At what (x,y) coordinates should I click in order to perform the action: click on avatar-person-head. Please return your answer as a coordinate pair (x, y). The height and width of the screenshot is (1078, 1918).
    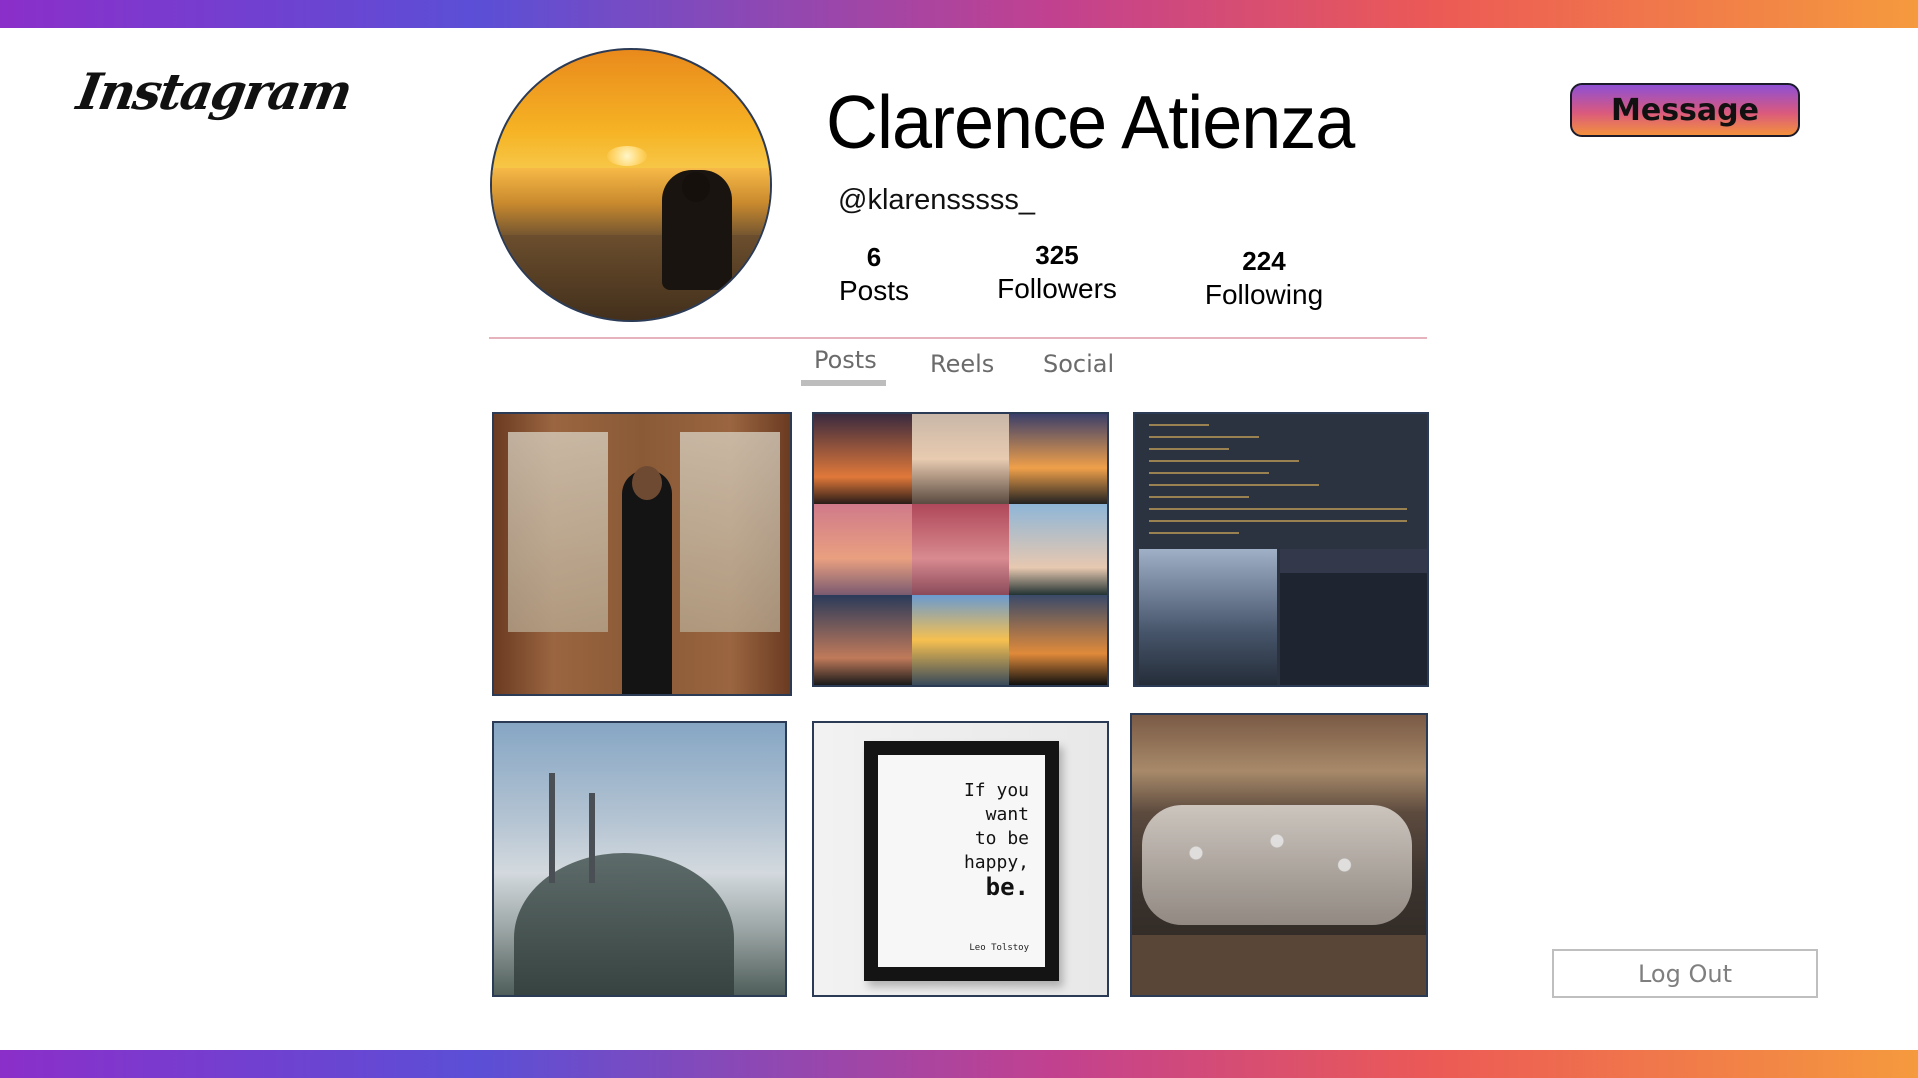
    Looking at the image, I should click on (696, 187).